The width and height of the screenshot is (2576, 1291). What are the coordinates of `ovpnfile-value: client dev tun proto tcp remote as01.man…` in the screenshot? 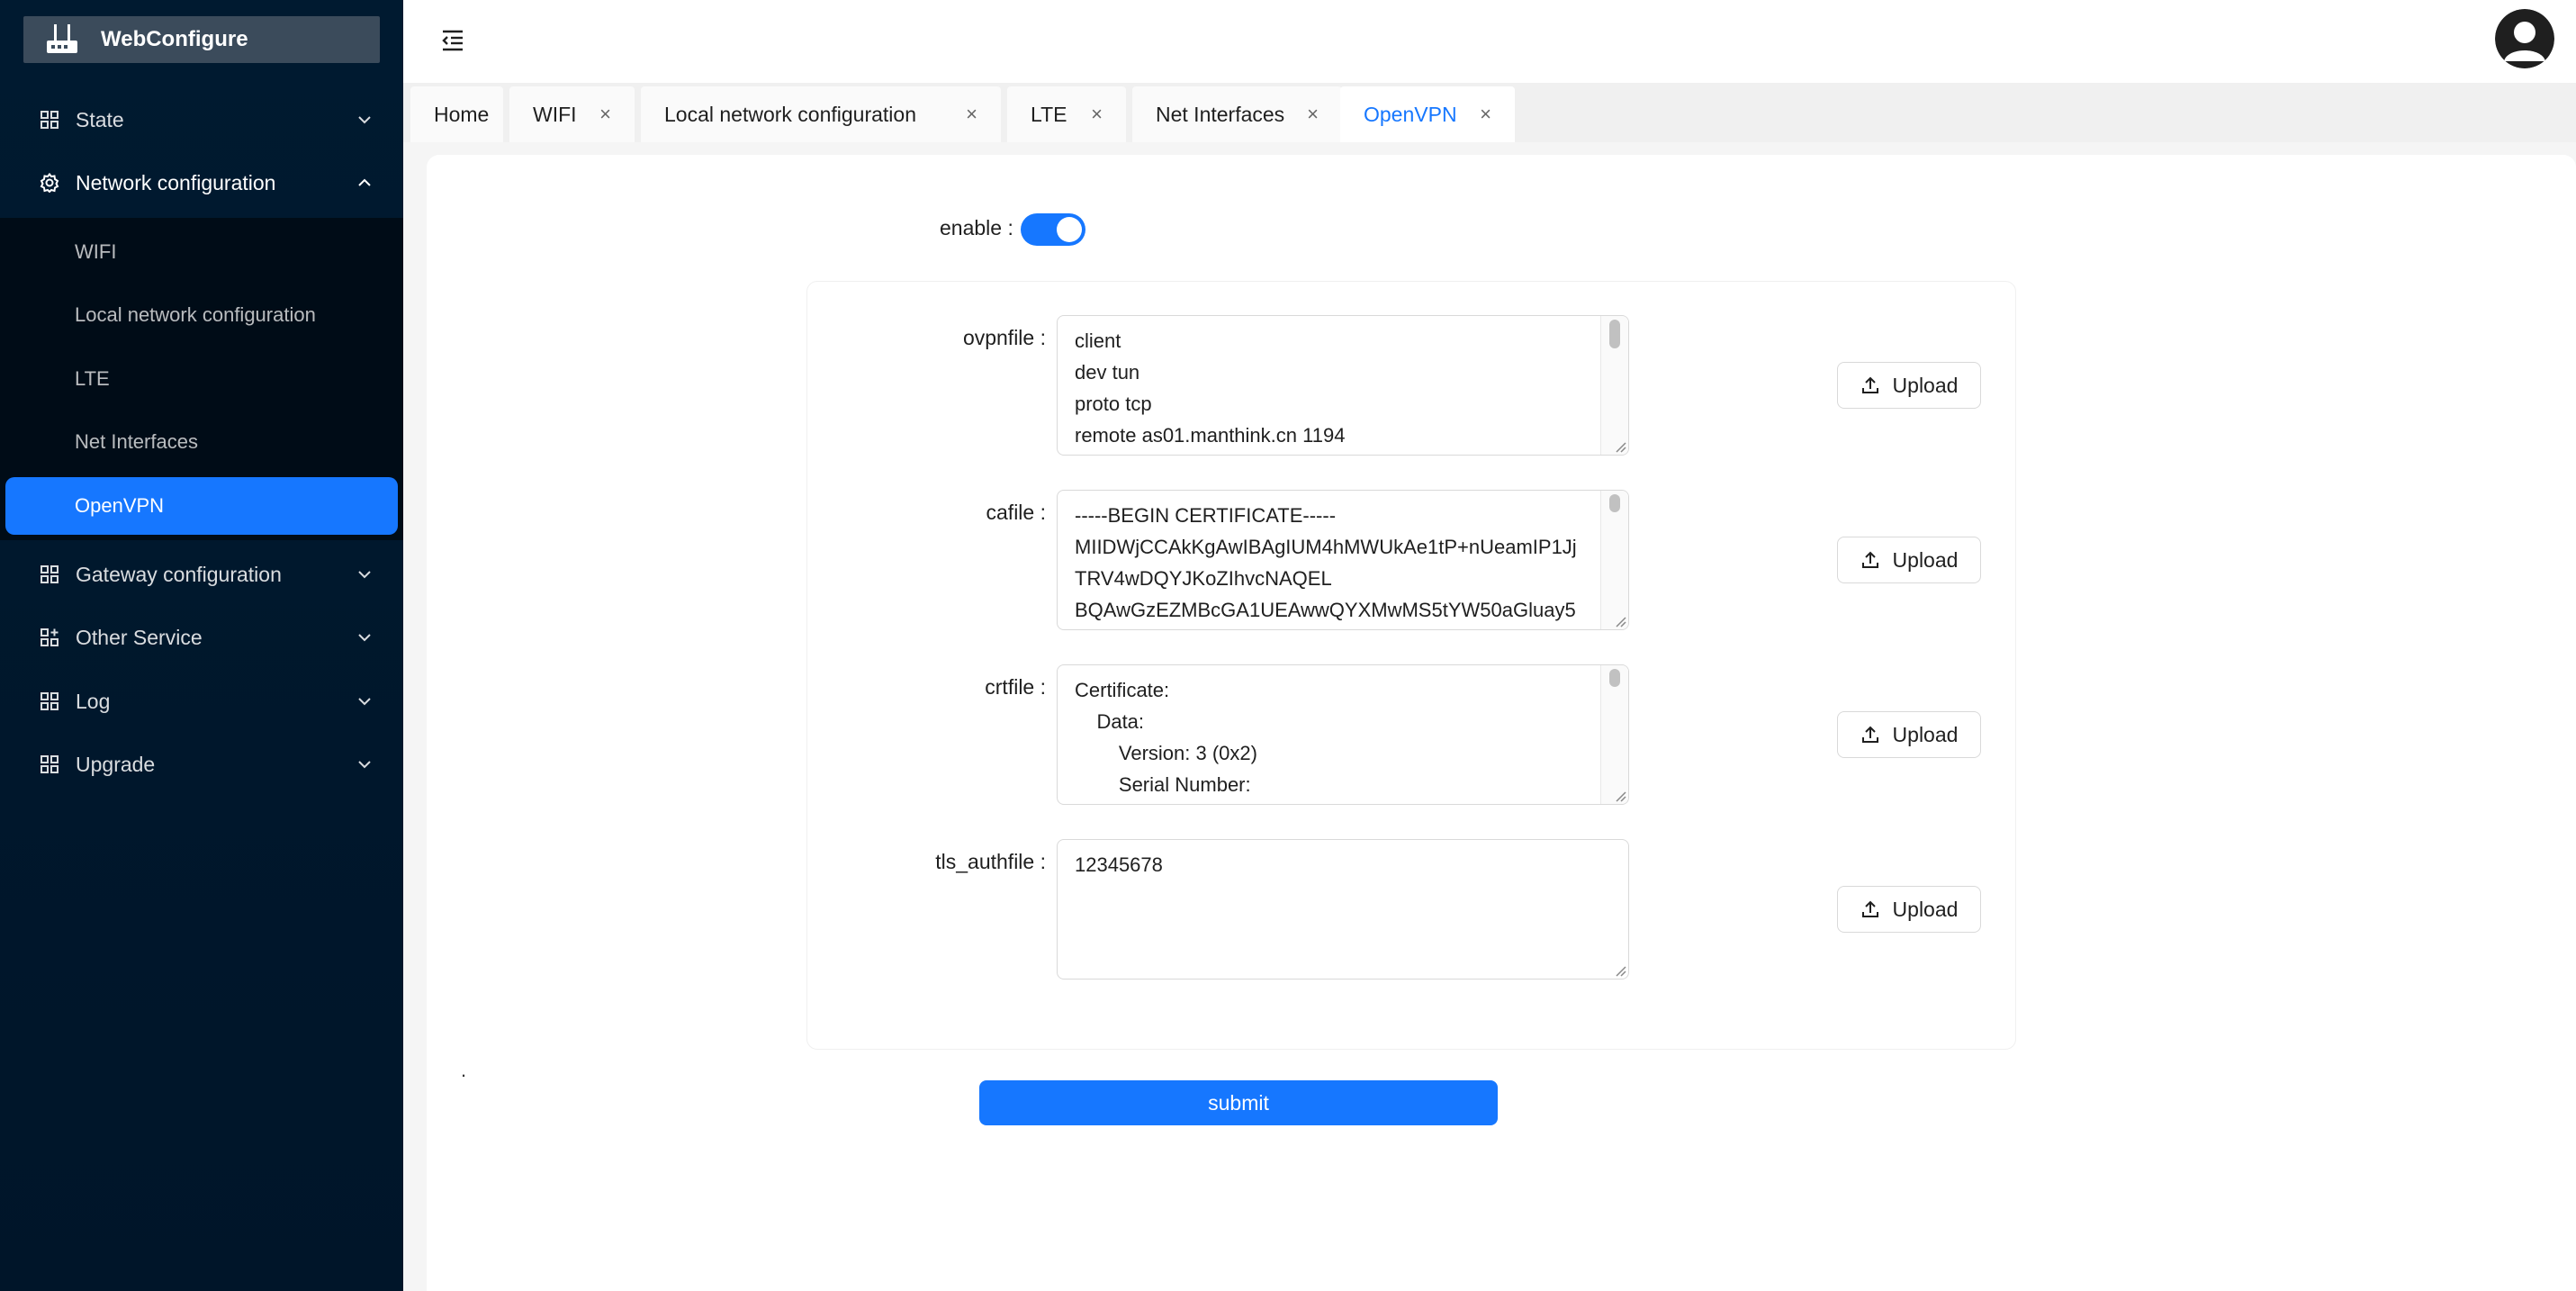 It's located at (1210, 388).